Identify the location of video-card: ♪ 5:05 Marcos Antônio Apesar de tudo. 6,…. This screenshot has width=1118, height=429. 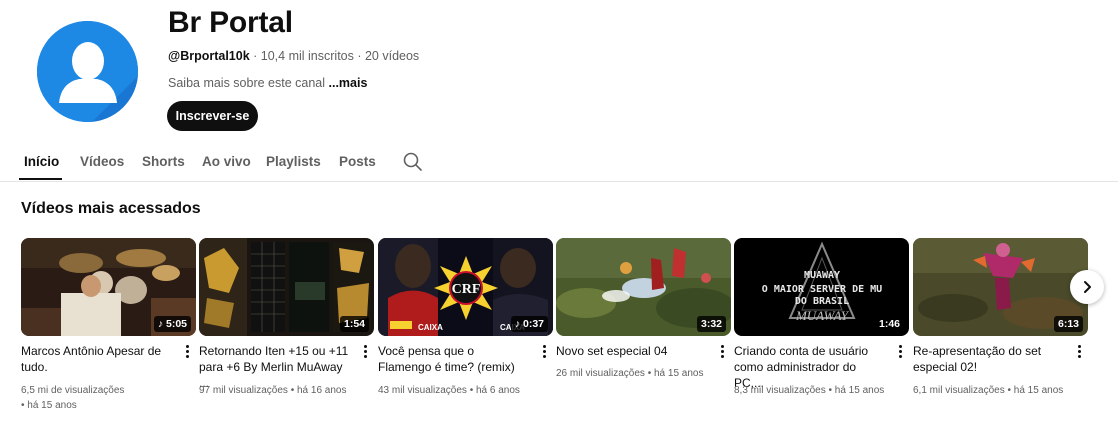
(108, 324).